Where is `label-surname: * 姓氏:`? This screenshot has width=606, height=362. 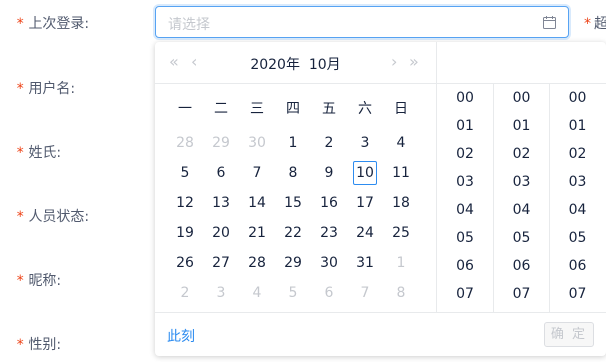
label-surname: * 姓氏: is located at coordinates (39, 153).